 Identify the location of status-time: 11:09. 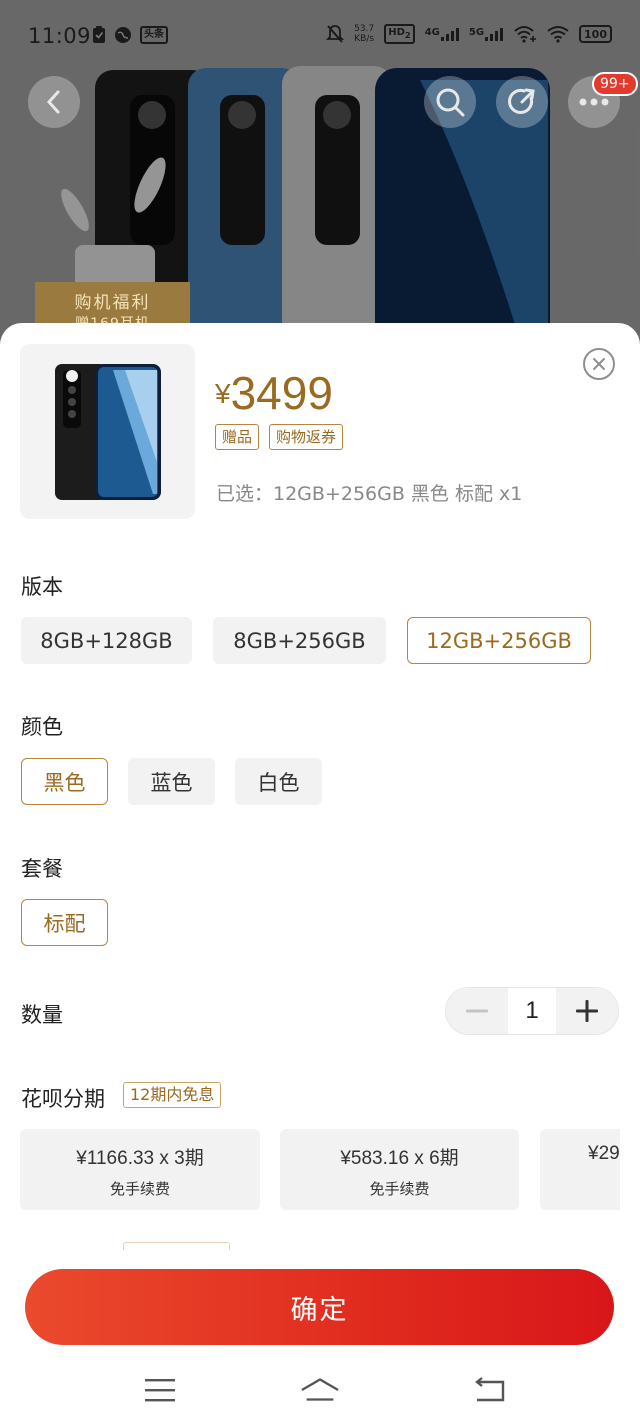
(60, 36).